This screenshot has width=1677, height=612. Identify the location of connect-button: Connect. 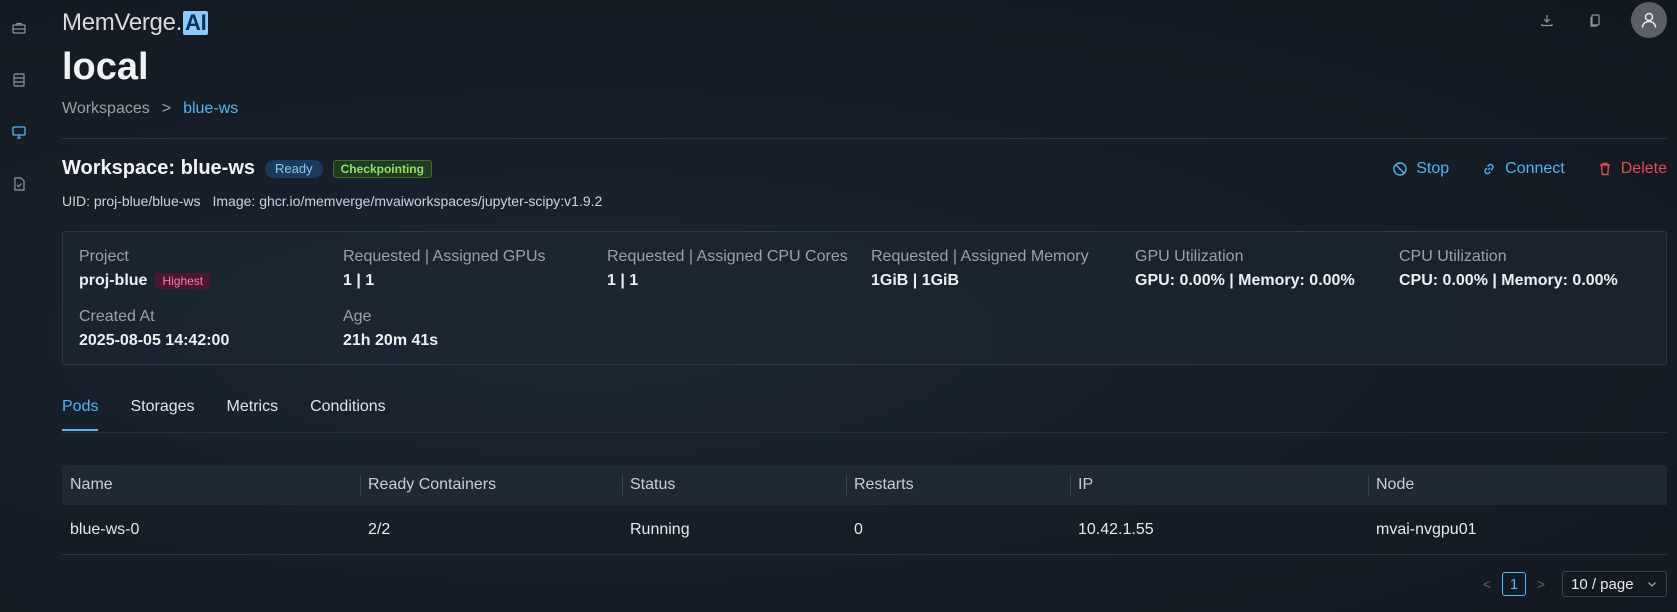
(1523, 169).